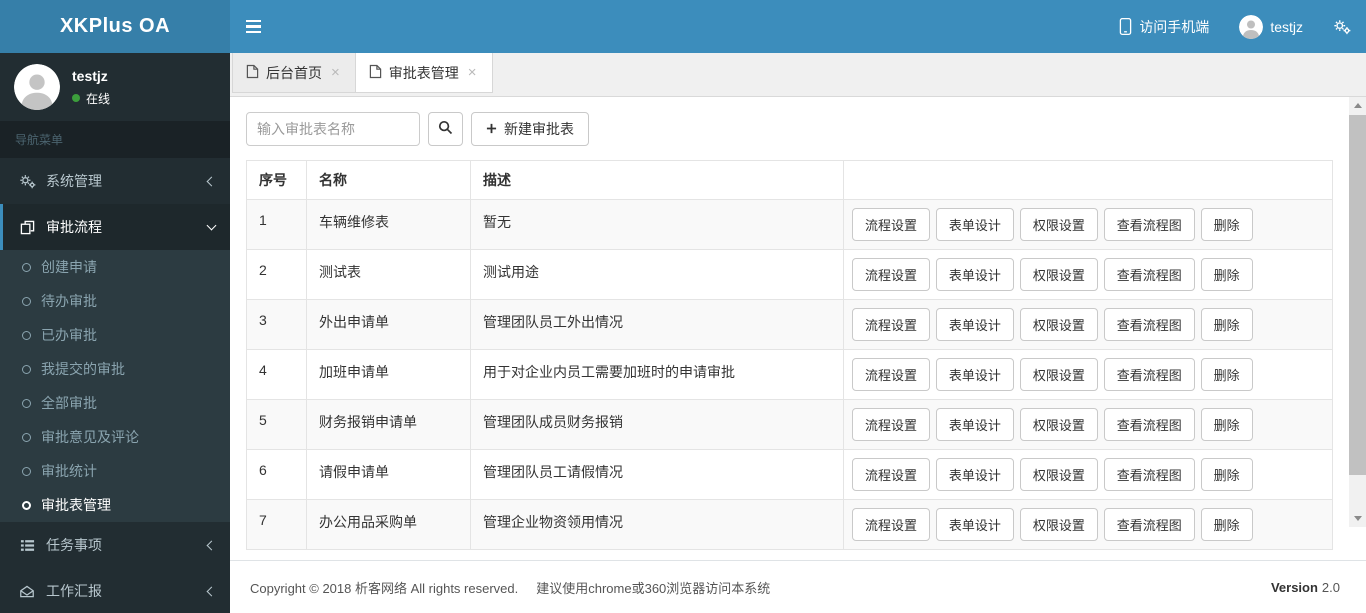 This screenshot has width=1366, height=613. What do you see at coordinates (115, 139) in the screenshot?
I see `sidebar-section-label: 导航菜单` at bounding box center [115, 139].